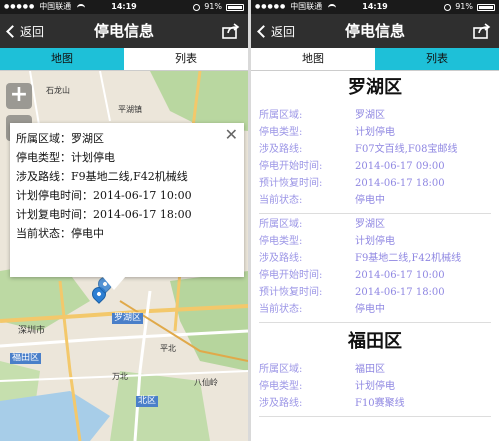 The image size is (499, 441). Describe the element at coordinates (128, 318) in the screenshot. I see `map-badge-luohu: 罗湖区` at that location.